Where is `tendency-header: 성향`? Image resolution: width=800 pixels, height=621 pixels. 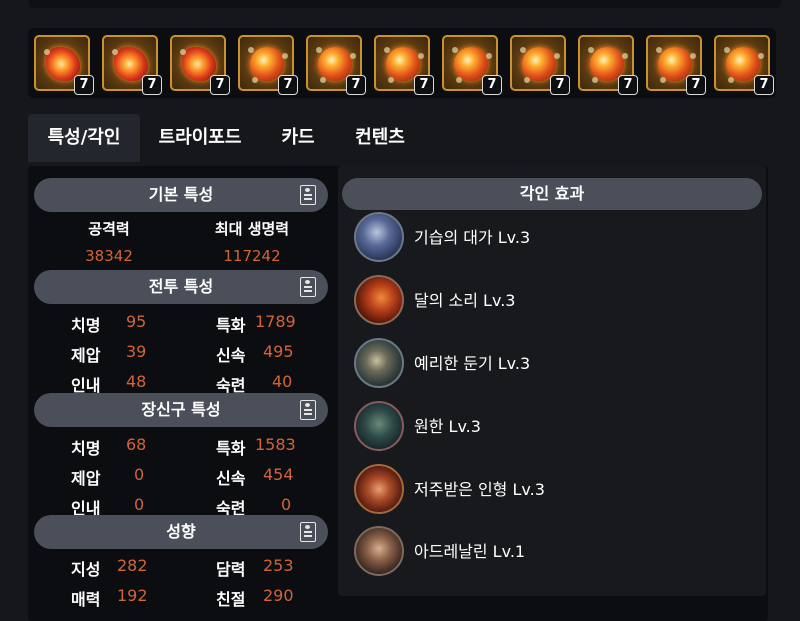 tendency-header: 성향 is located at coordinates (181, 532).